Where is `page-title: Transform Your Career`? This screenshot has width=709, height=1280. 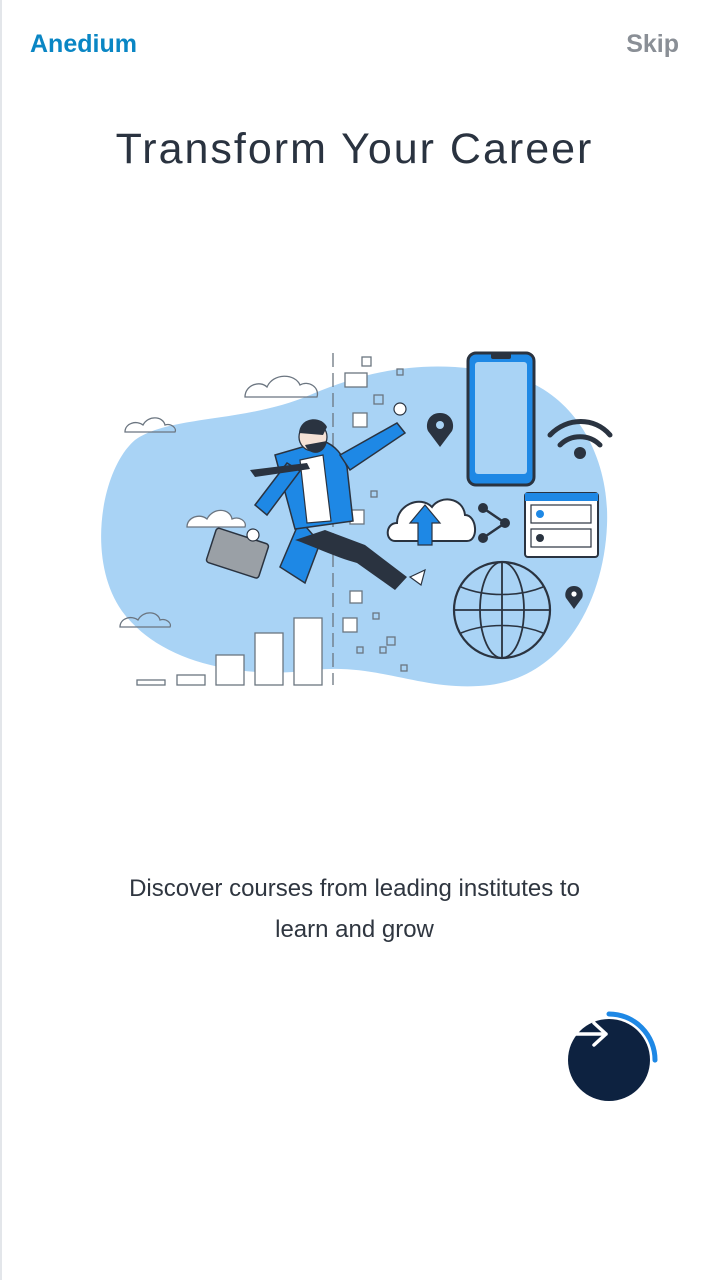
page-title: Transform Your Career is located at coordinates (354, 149).